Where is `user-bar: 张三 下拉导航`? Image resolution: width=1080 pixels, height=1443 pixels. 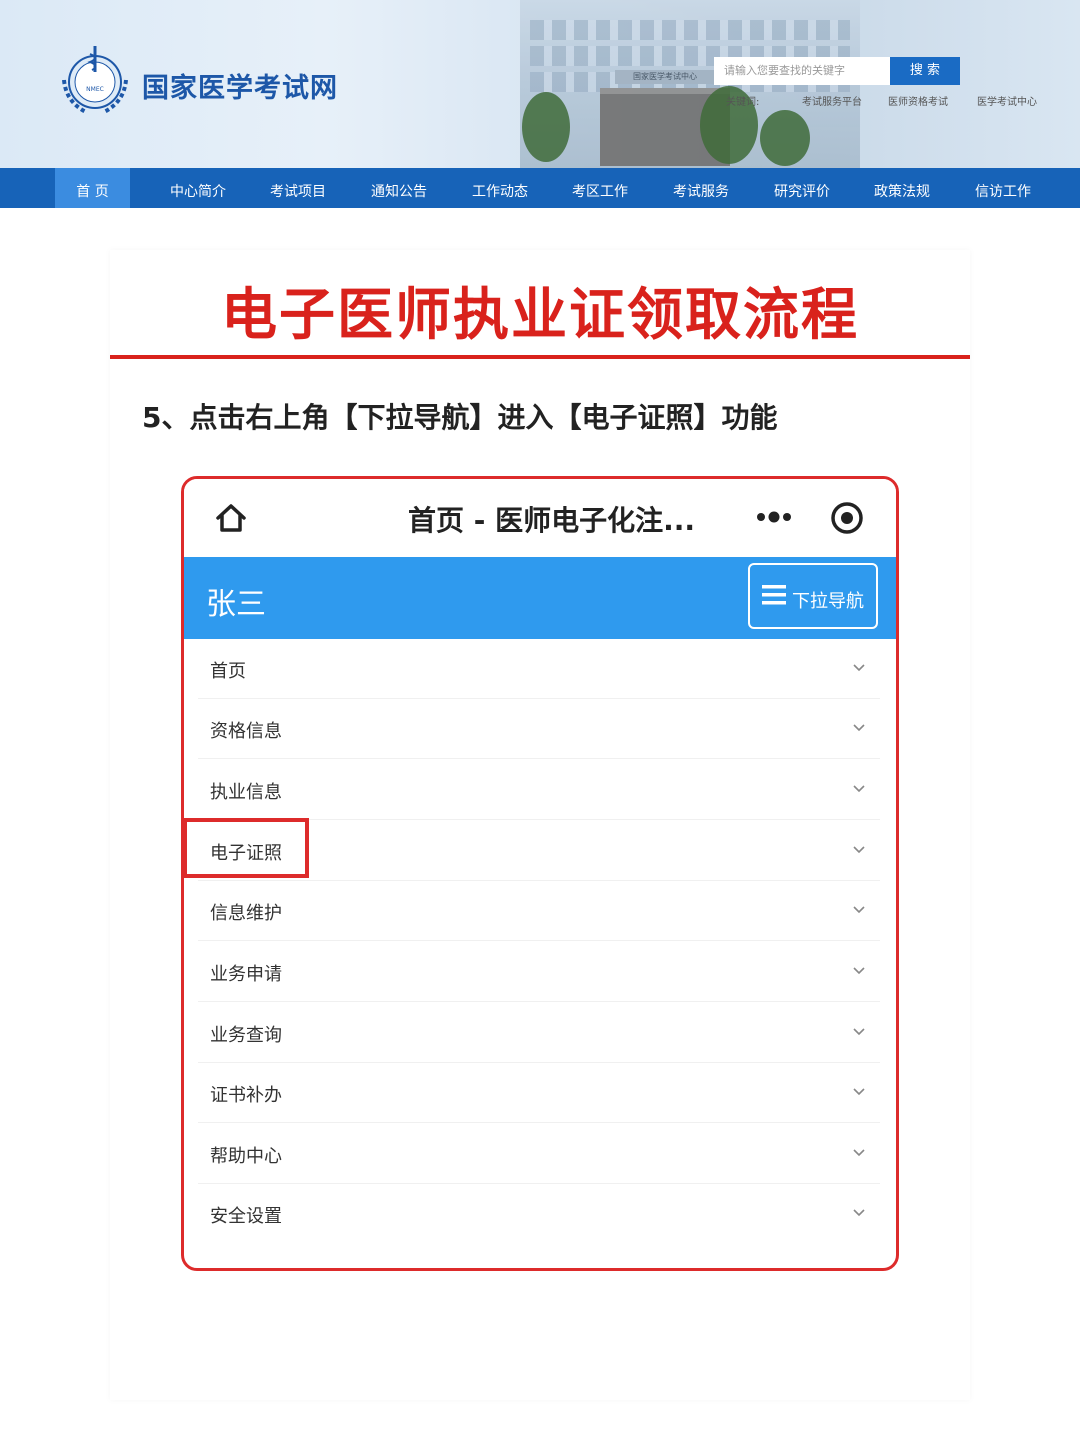 user-bar: 张三 下拉导航 is located at coordinates (540, 598).